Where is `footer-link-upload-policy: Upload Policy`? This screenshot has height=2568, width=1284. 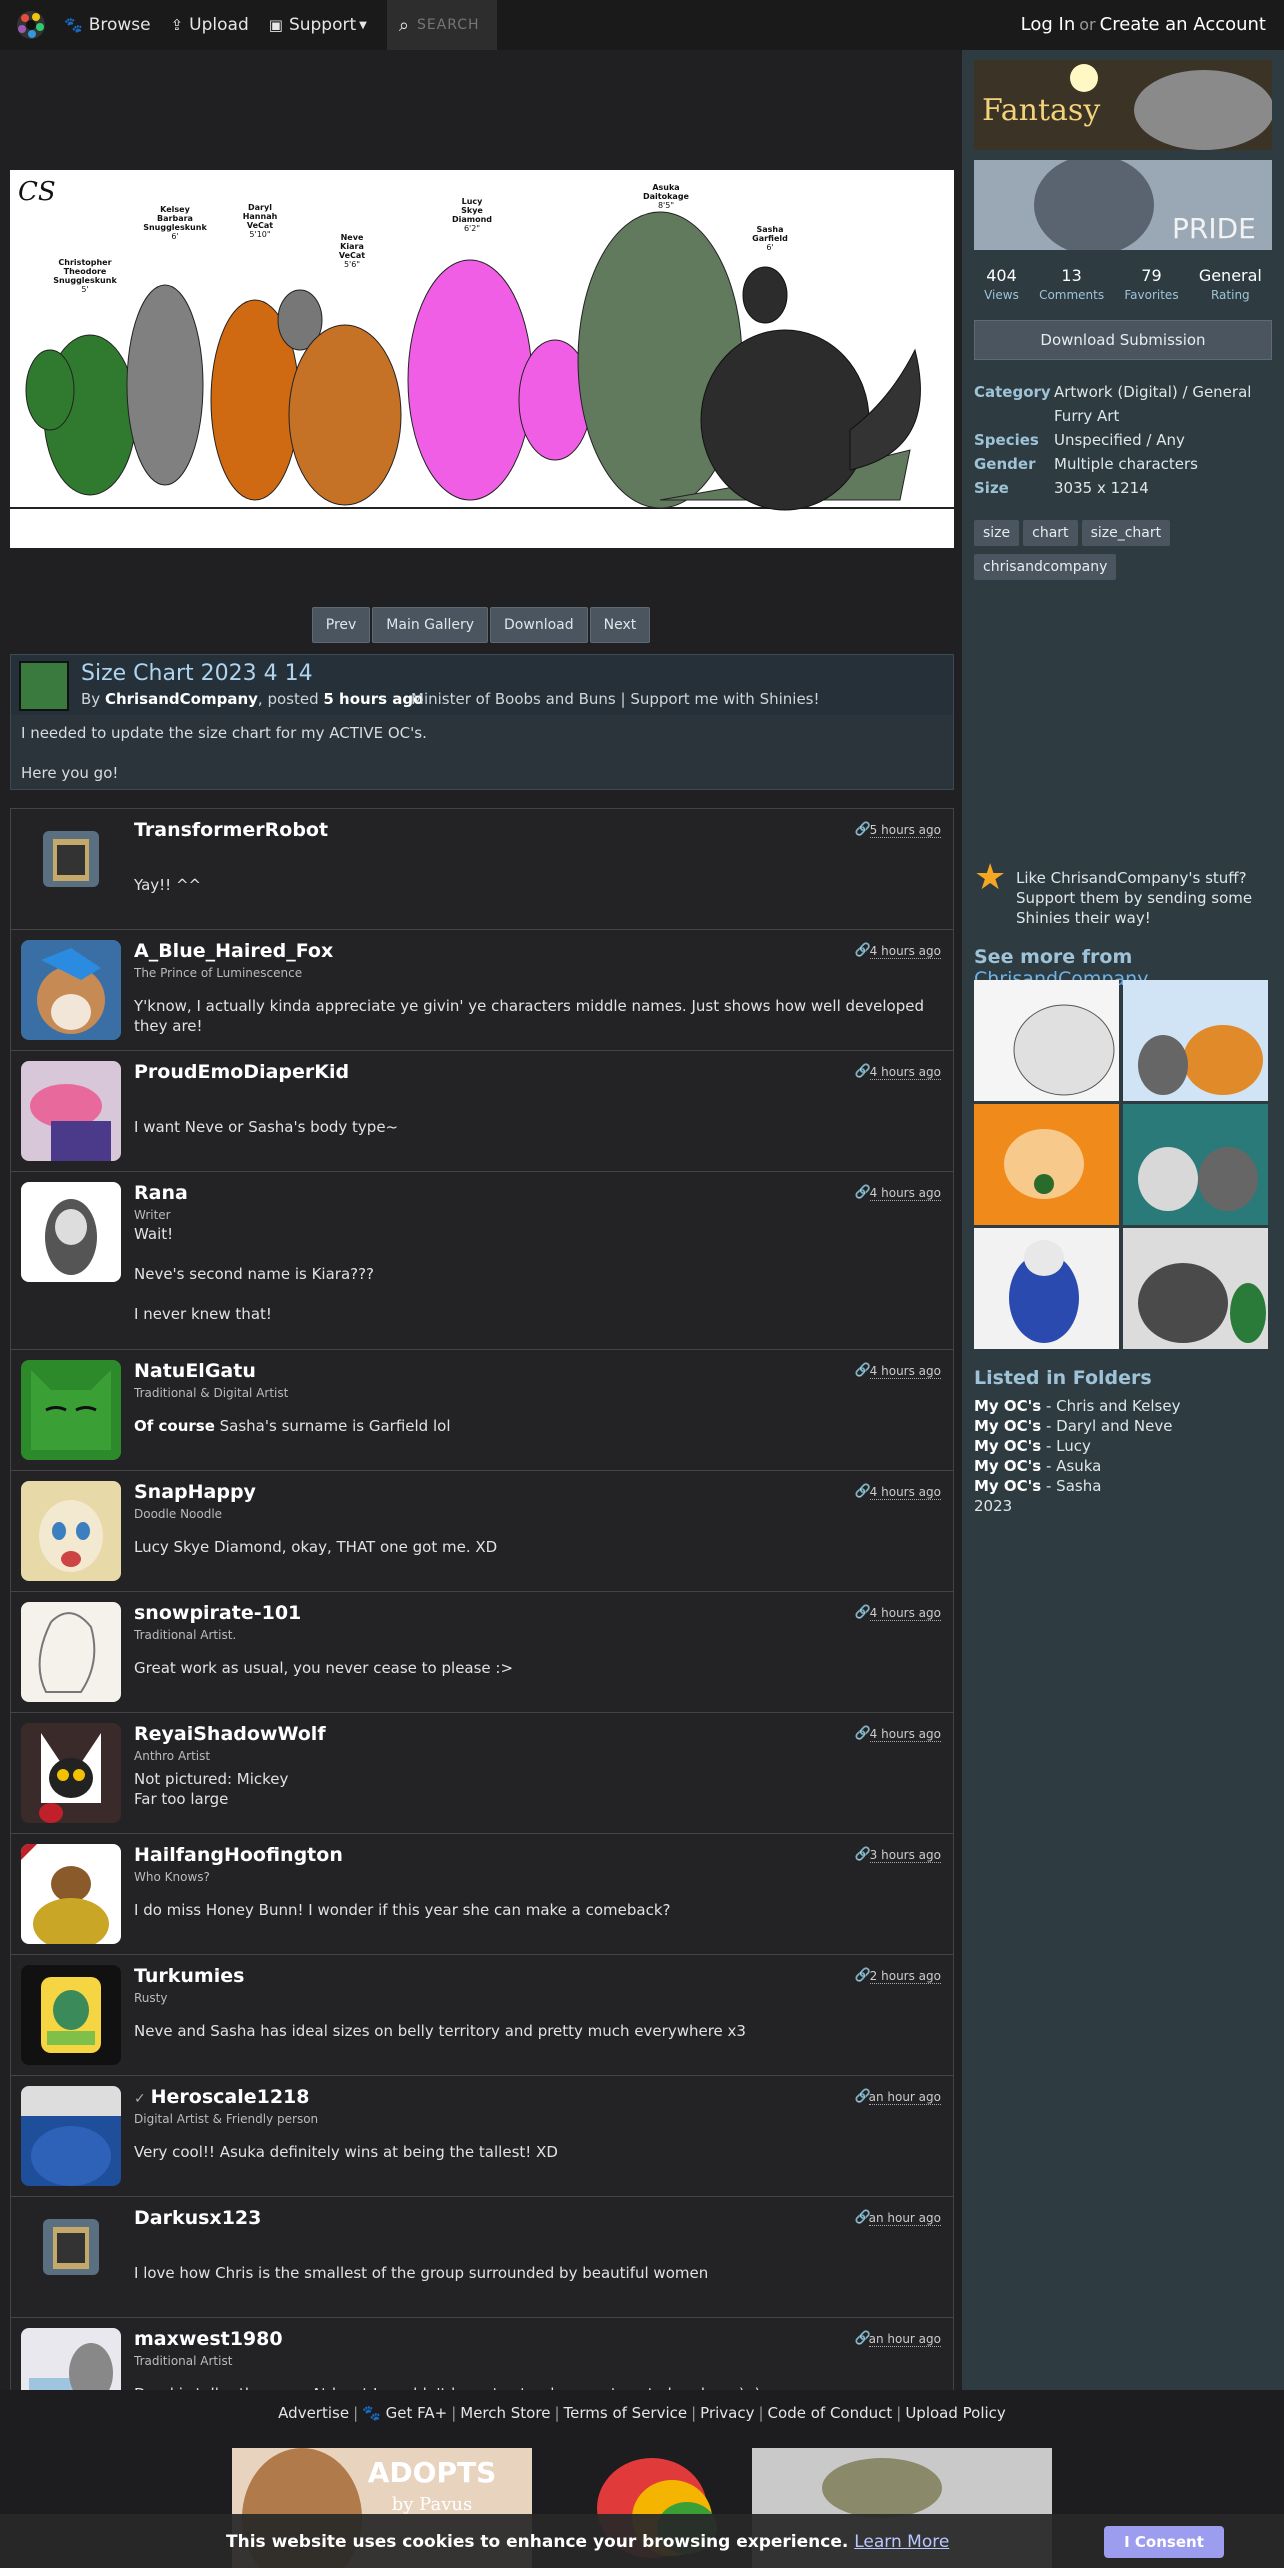 footer-link-upload-policy: Upload Policy is located at coordinates (955, 2413).